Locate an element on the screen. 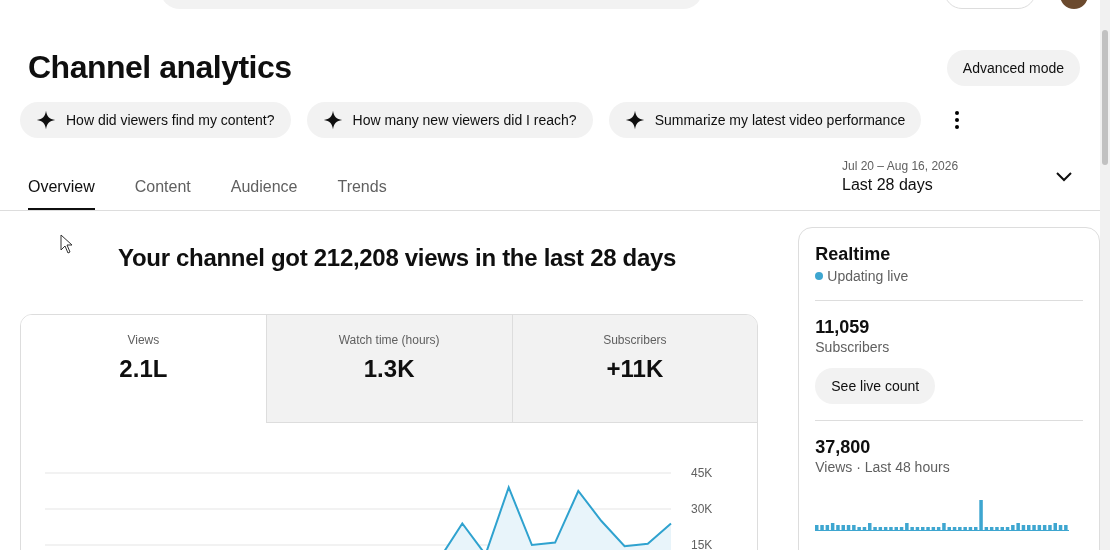 The width and height of the screenshot is (1110, 550). live-dot is located at coordinates (819, 276).